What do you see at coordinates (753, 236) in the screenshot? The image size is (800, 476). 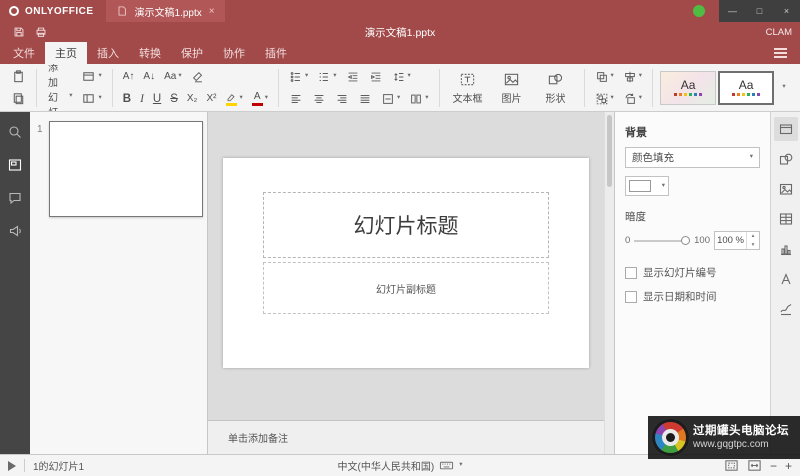 I see `spin-up-icon: ▴` at bounding box center [753, 236].